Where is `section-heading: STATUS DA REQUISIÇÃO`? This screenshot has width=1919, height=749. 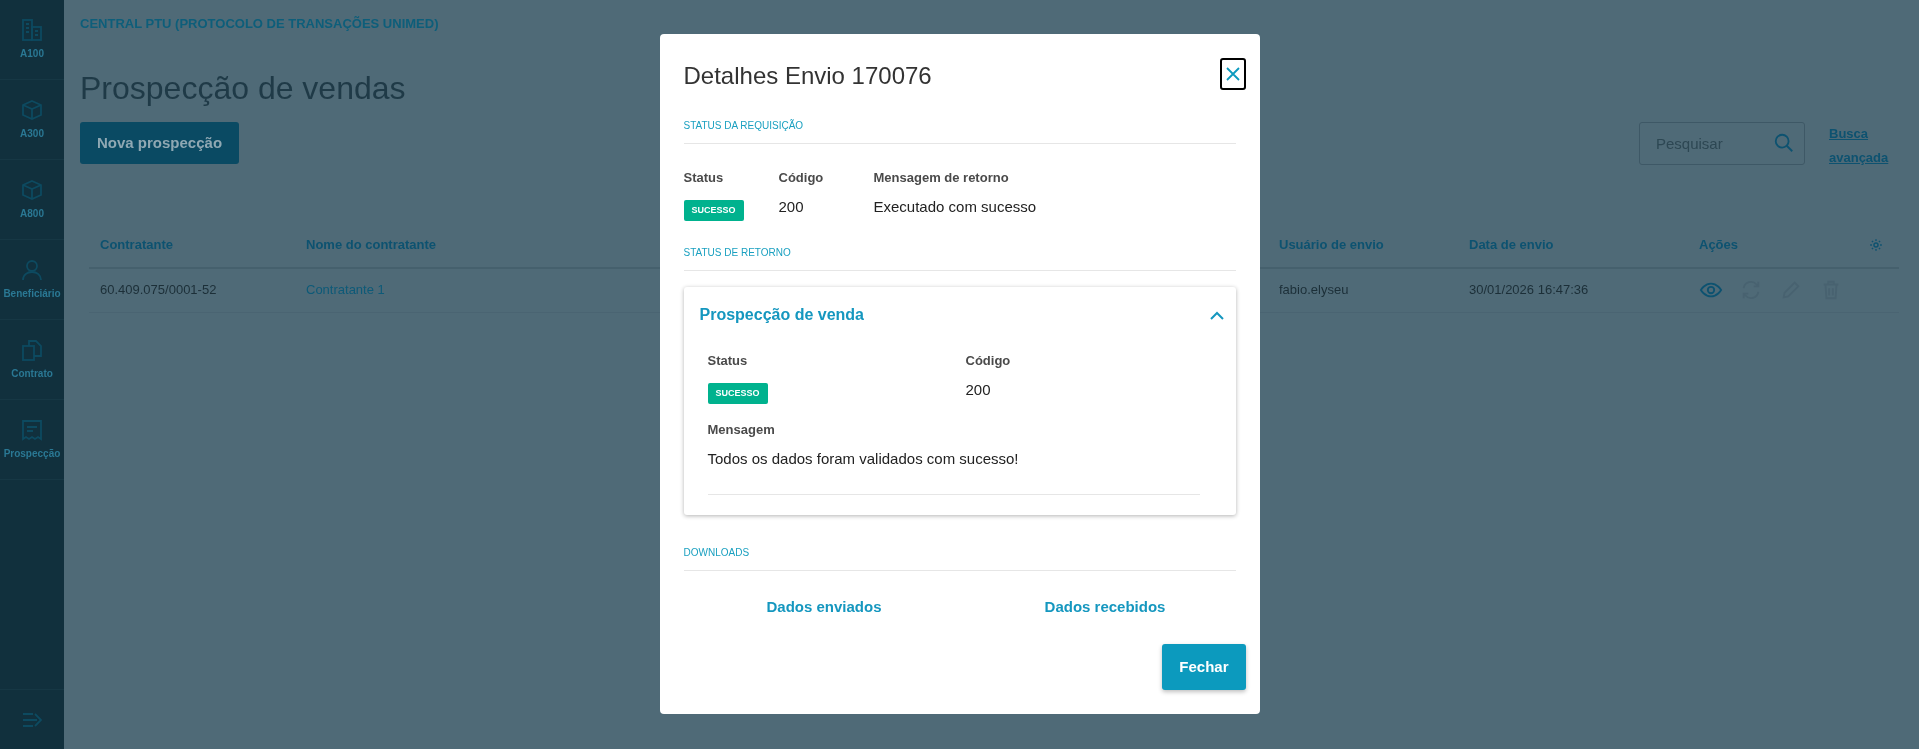
section-heading: STATUS DA REQUISIÇÃO is located at coordinates (959, 131).